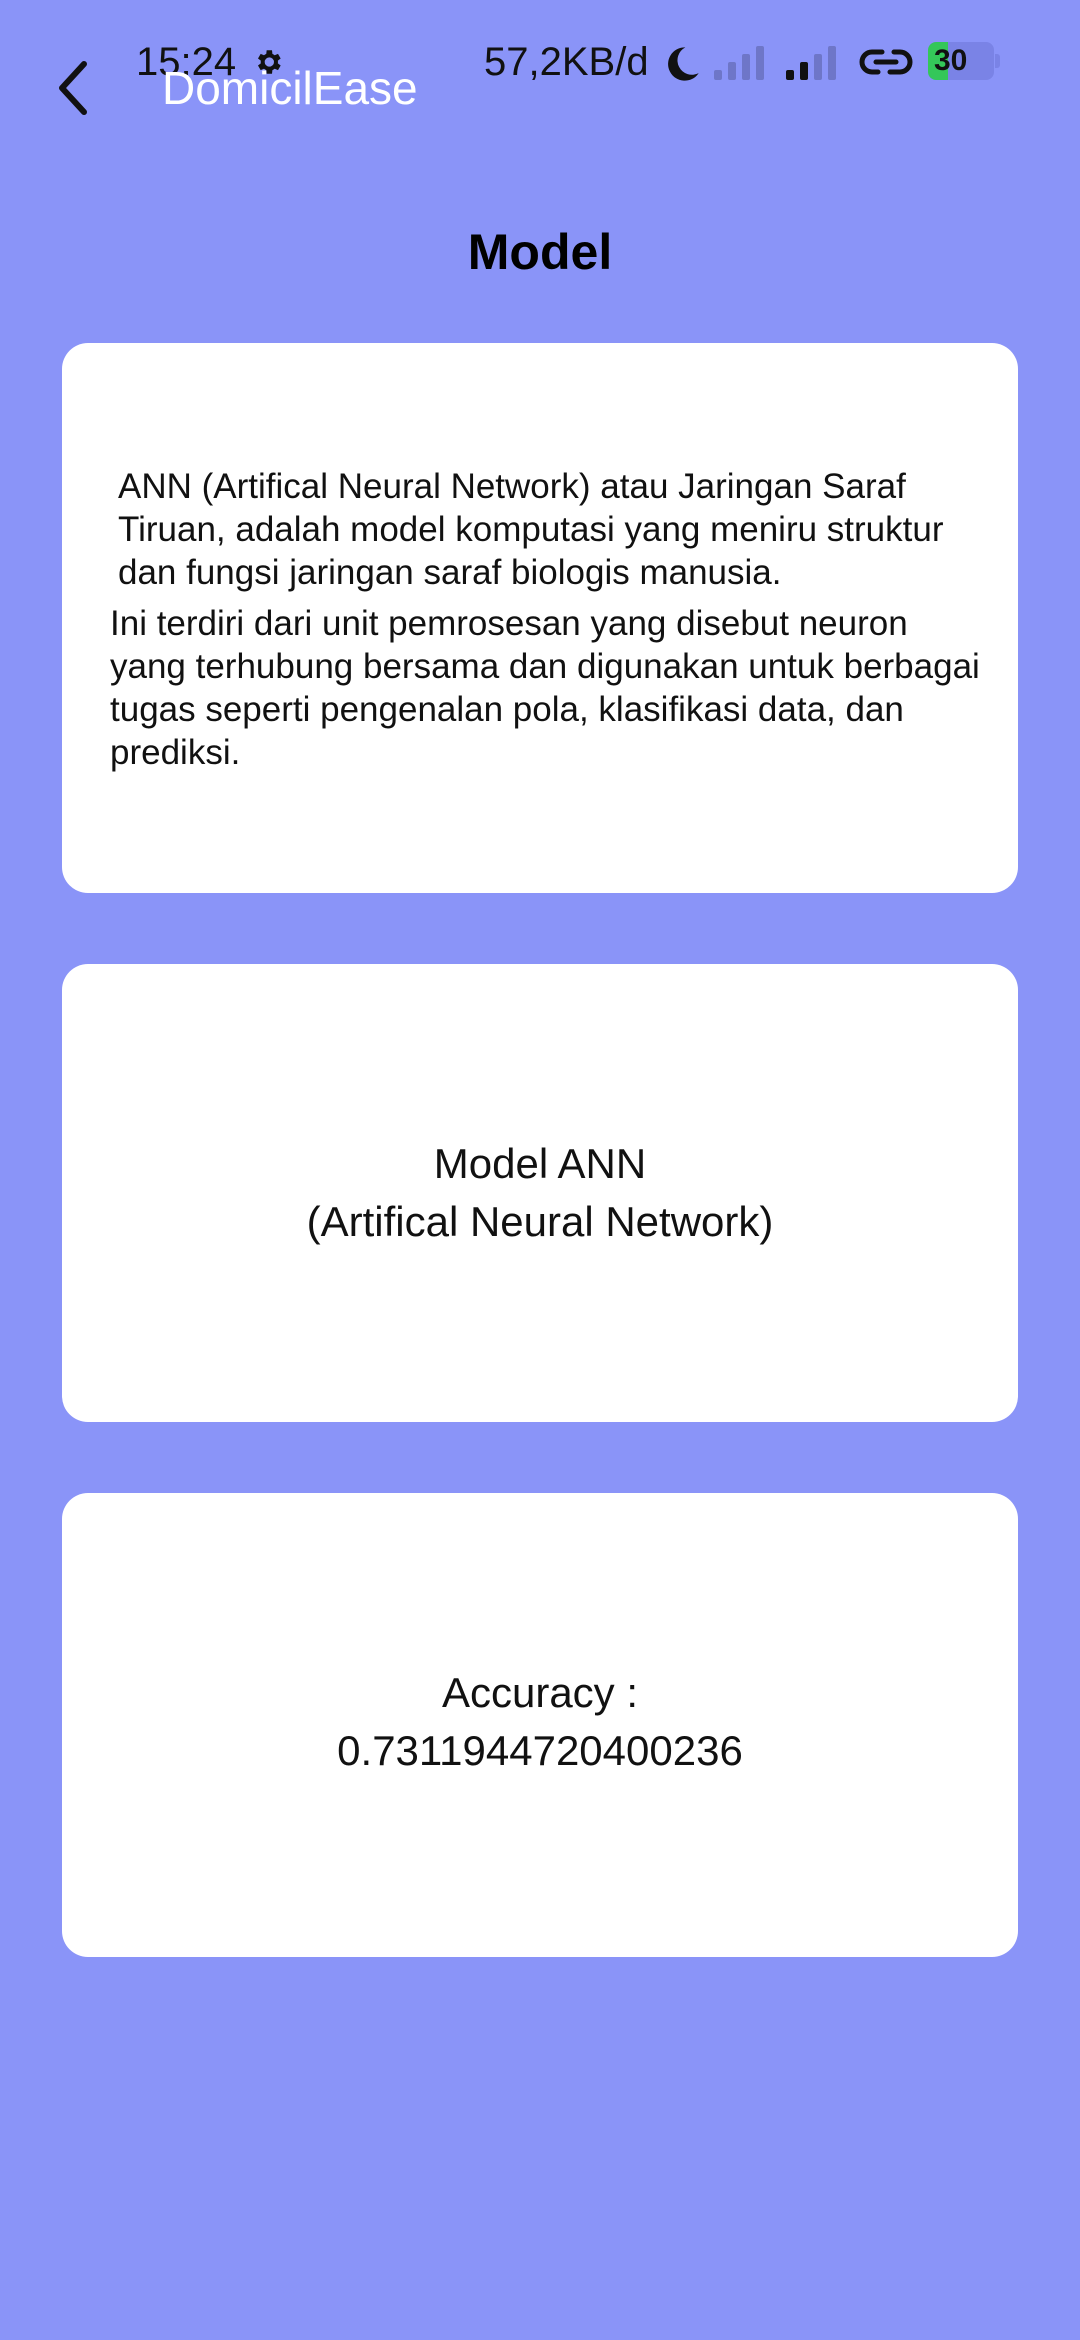 The height and width of the screenshot is (2340, 1080). Describe the element at coordinates (540, 1722) in the screenshot. I see `accuracy-display: Accuracy : 0.7311944720400236` at that location.